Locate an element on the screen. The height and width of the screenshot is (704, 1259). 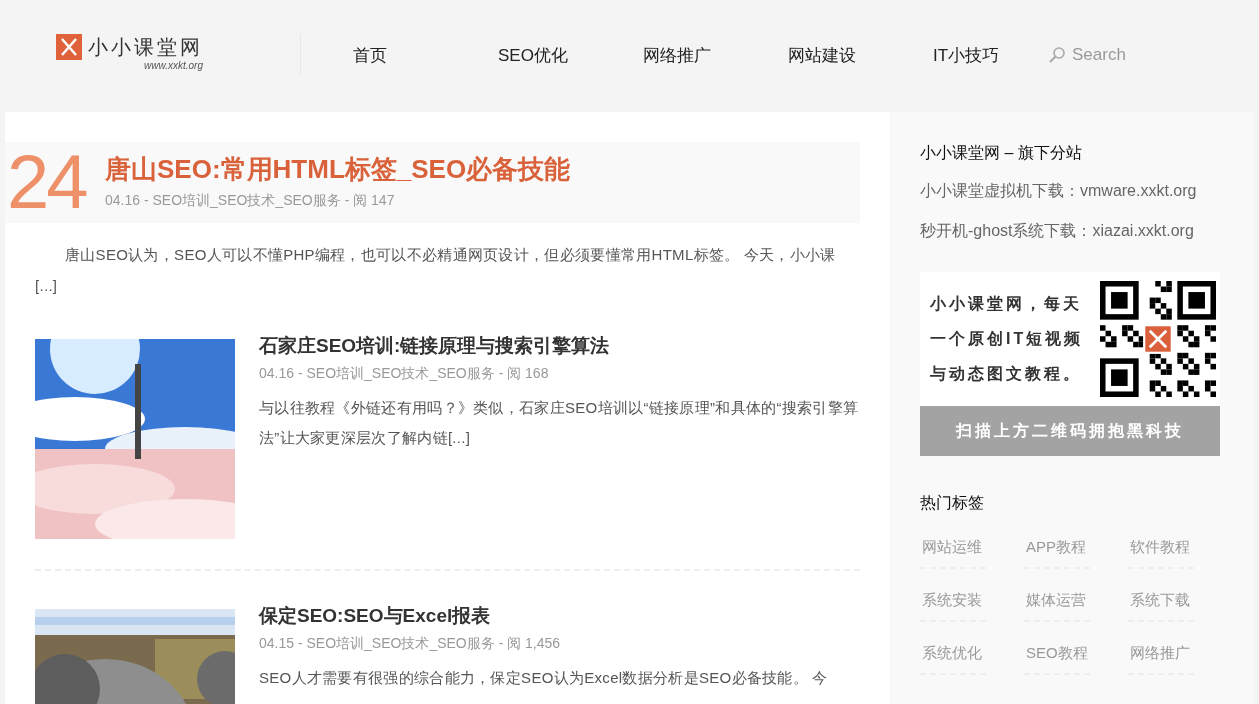
site-link: 小小课堂虚拟机下载：vmware.xxkt.org is located at coordinates (1087, 191).